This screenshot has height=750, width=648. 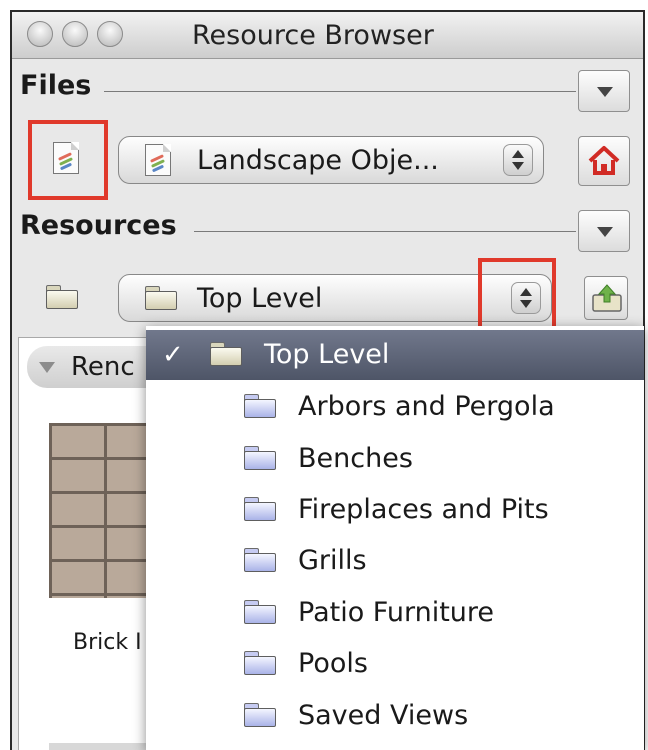 I want to click on thumbnail-label: Brick I, so click(x=107, y=642).